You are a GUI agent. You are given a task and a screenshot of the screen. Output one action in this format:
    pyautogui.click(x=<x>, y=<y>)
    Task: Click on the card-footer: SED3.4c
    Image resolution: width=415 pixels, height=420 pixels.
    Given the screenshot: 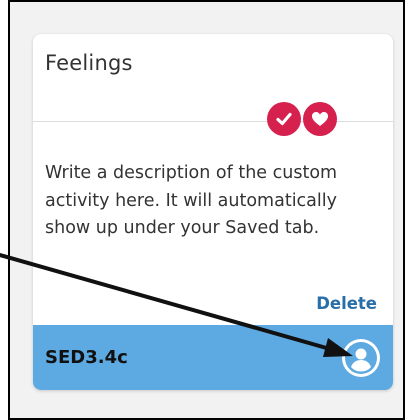 What is the action you would take?
    pyautogui.click(x=213, y=357)
    